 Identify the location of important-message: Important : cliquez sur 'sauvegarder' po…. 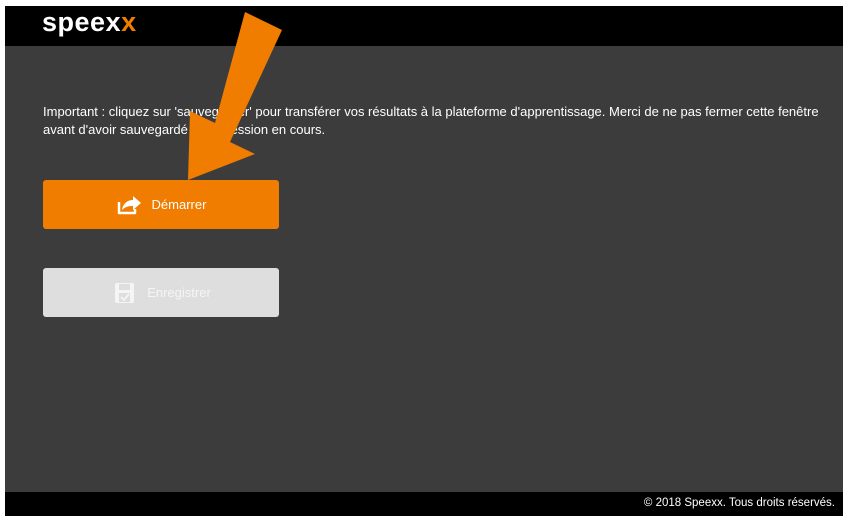
(431, 120).